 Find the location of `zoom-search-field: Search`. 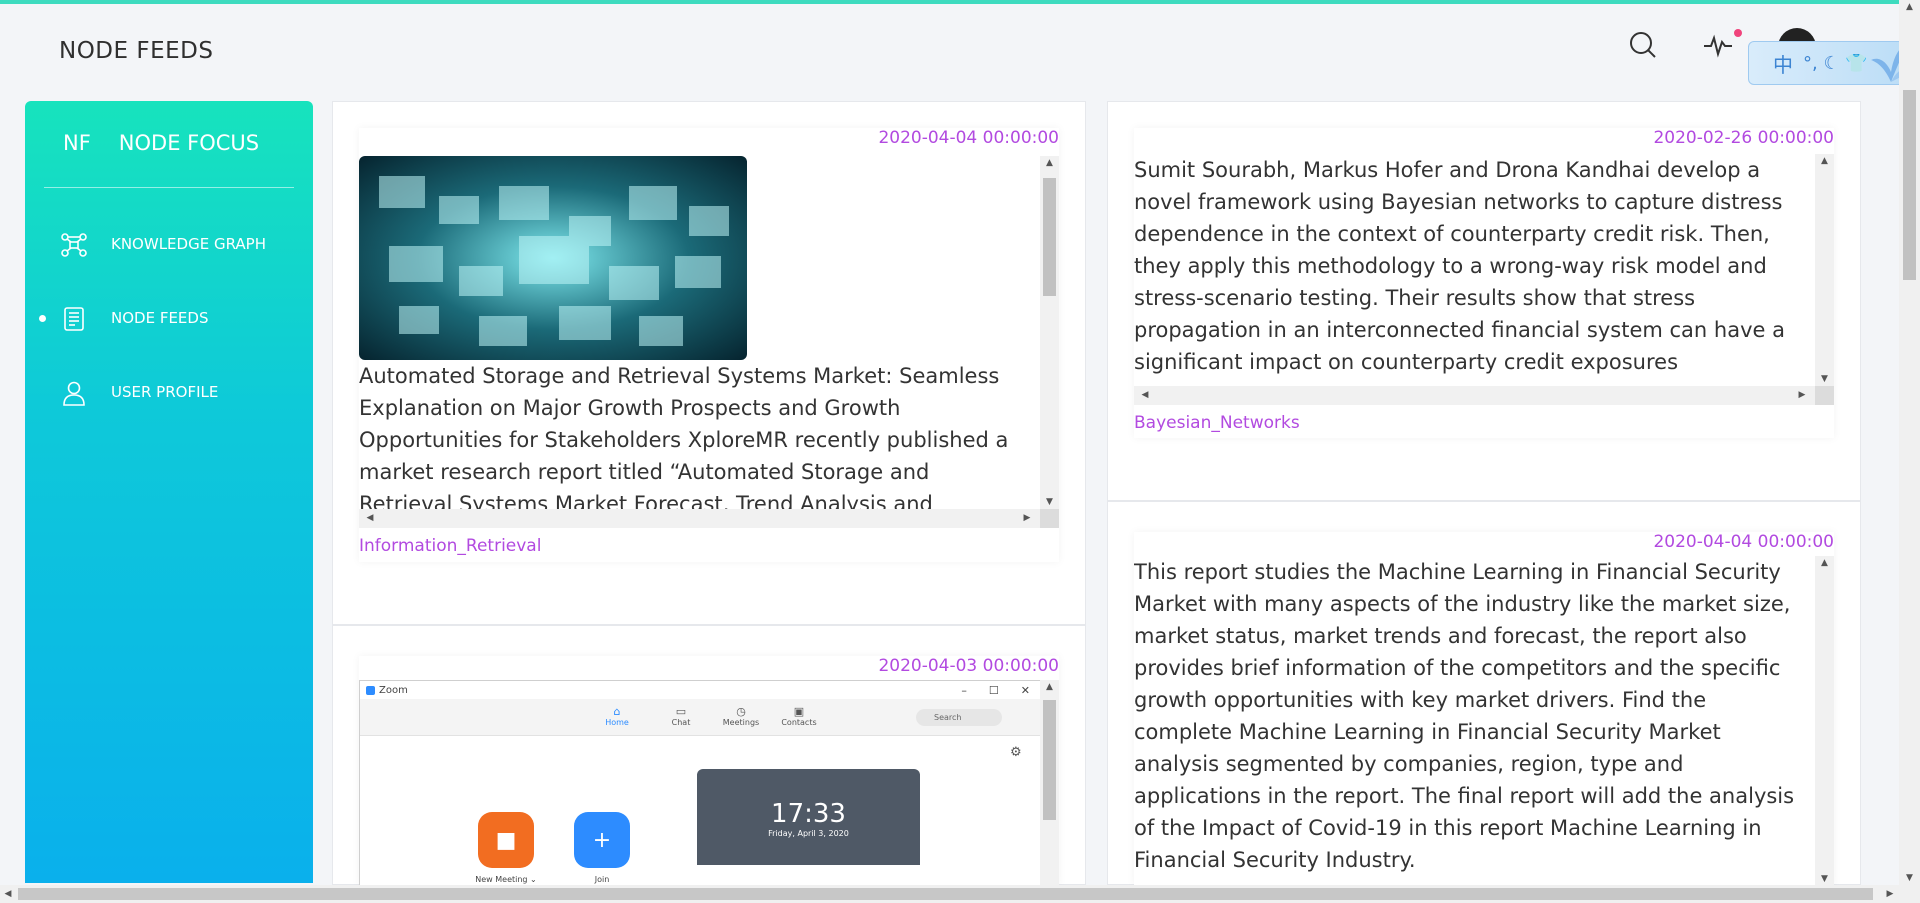

zoom-search-field: Search is located at coordinates (959, 717).